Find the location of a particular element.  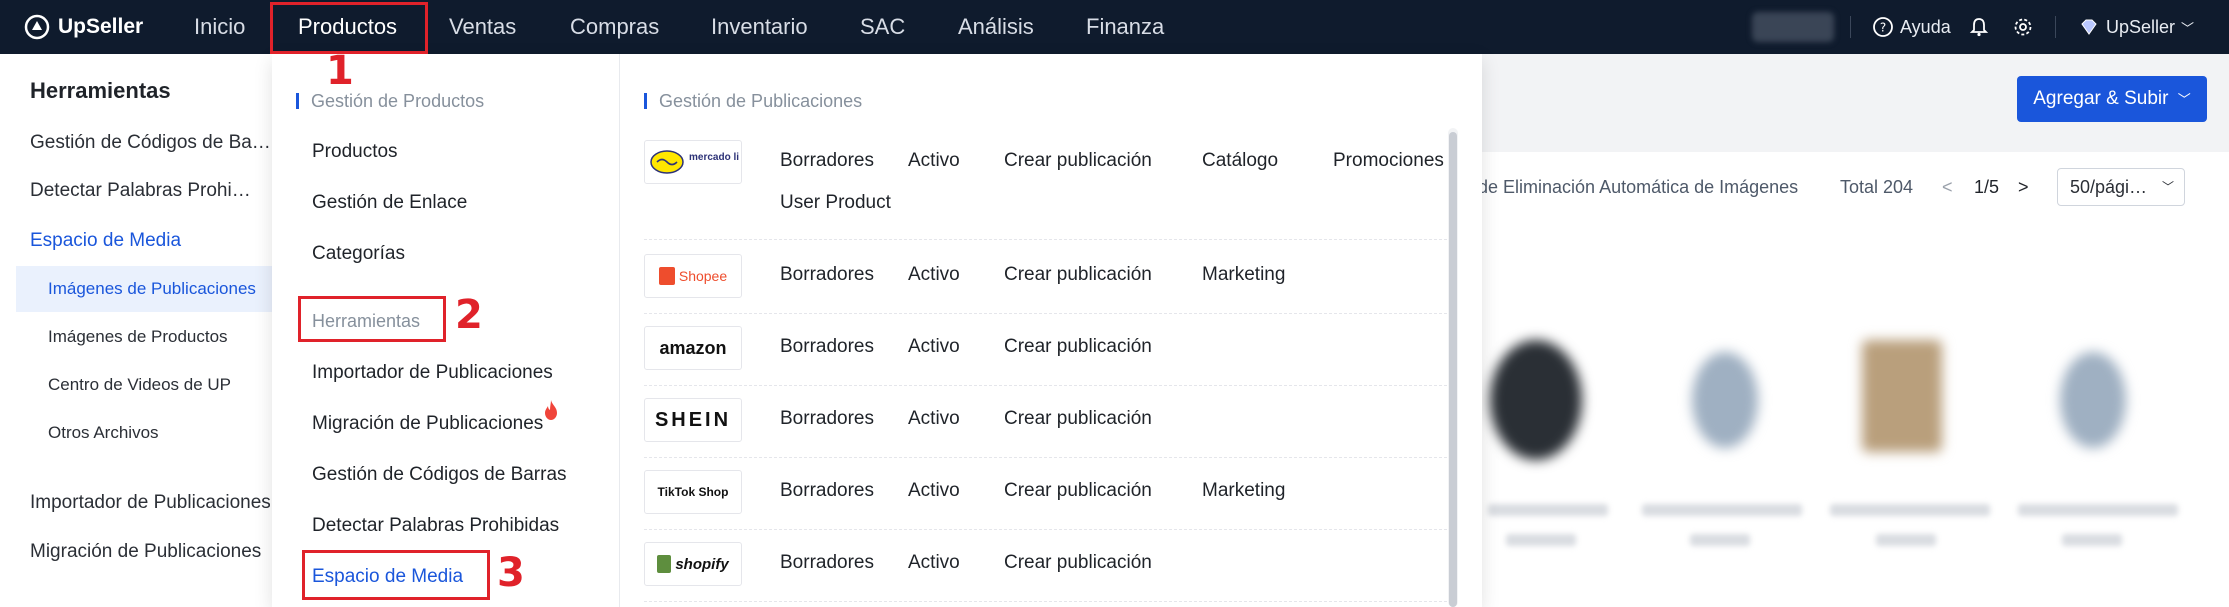

shein-activo-link: Activo is located at coordinates (934, 419).